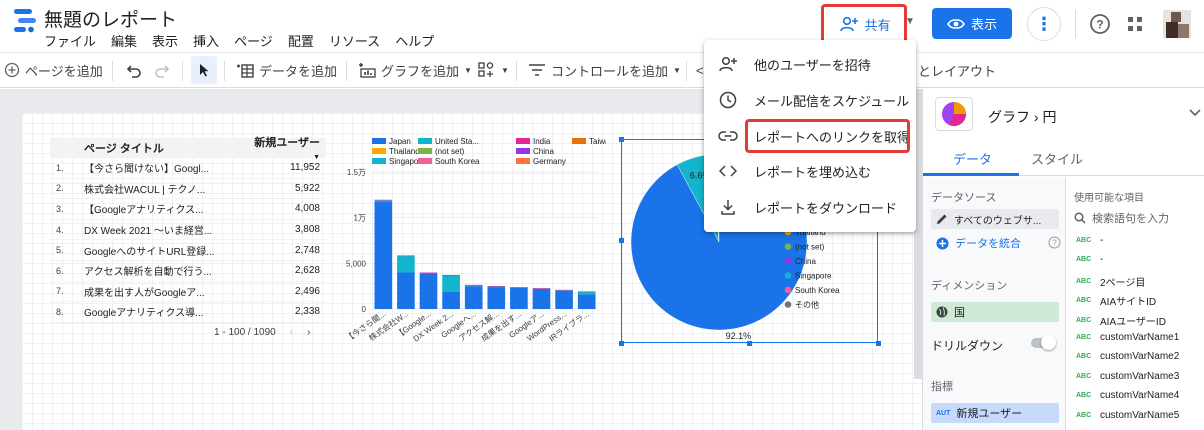 The width and height of the screenshot is (1204, 430). Describe the element at coordinates (188, 312) in the screenshot. I see `table-row: 8. Googleアナリティクス導... 2,338` at that location.